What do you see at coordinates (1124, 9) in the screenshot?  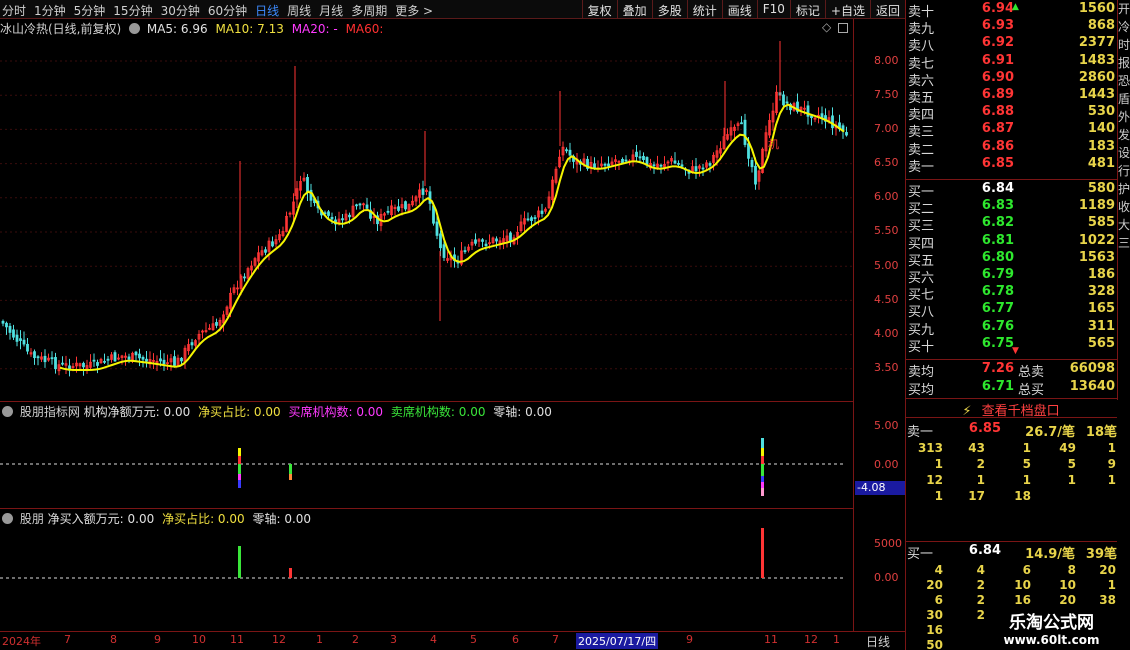 I see `side-strip-char: 开` at bounding box center [1124, 9].